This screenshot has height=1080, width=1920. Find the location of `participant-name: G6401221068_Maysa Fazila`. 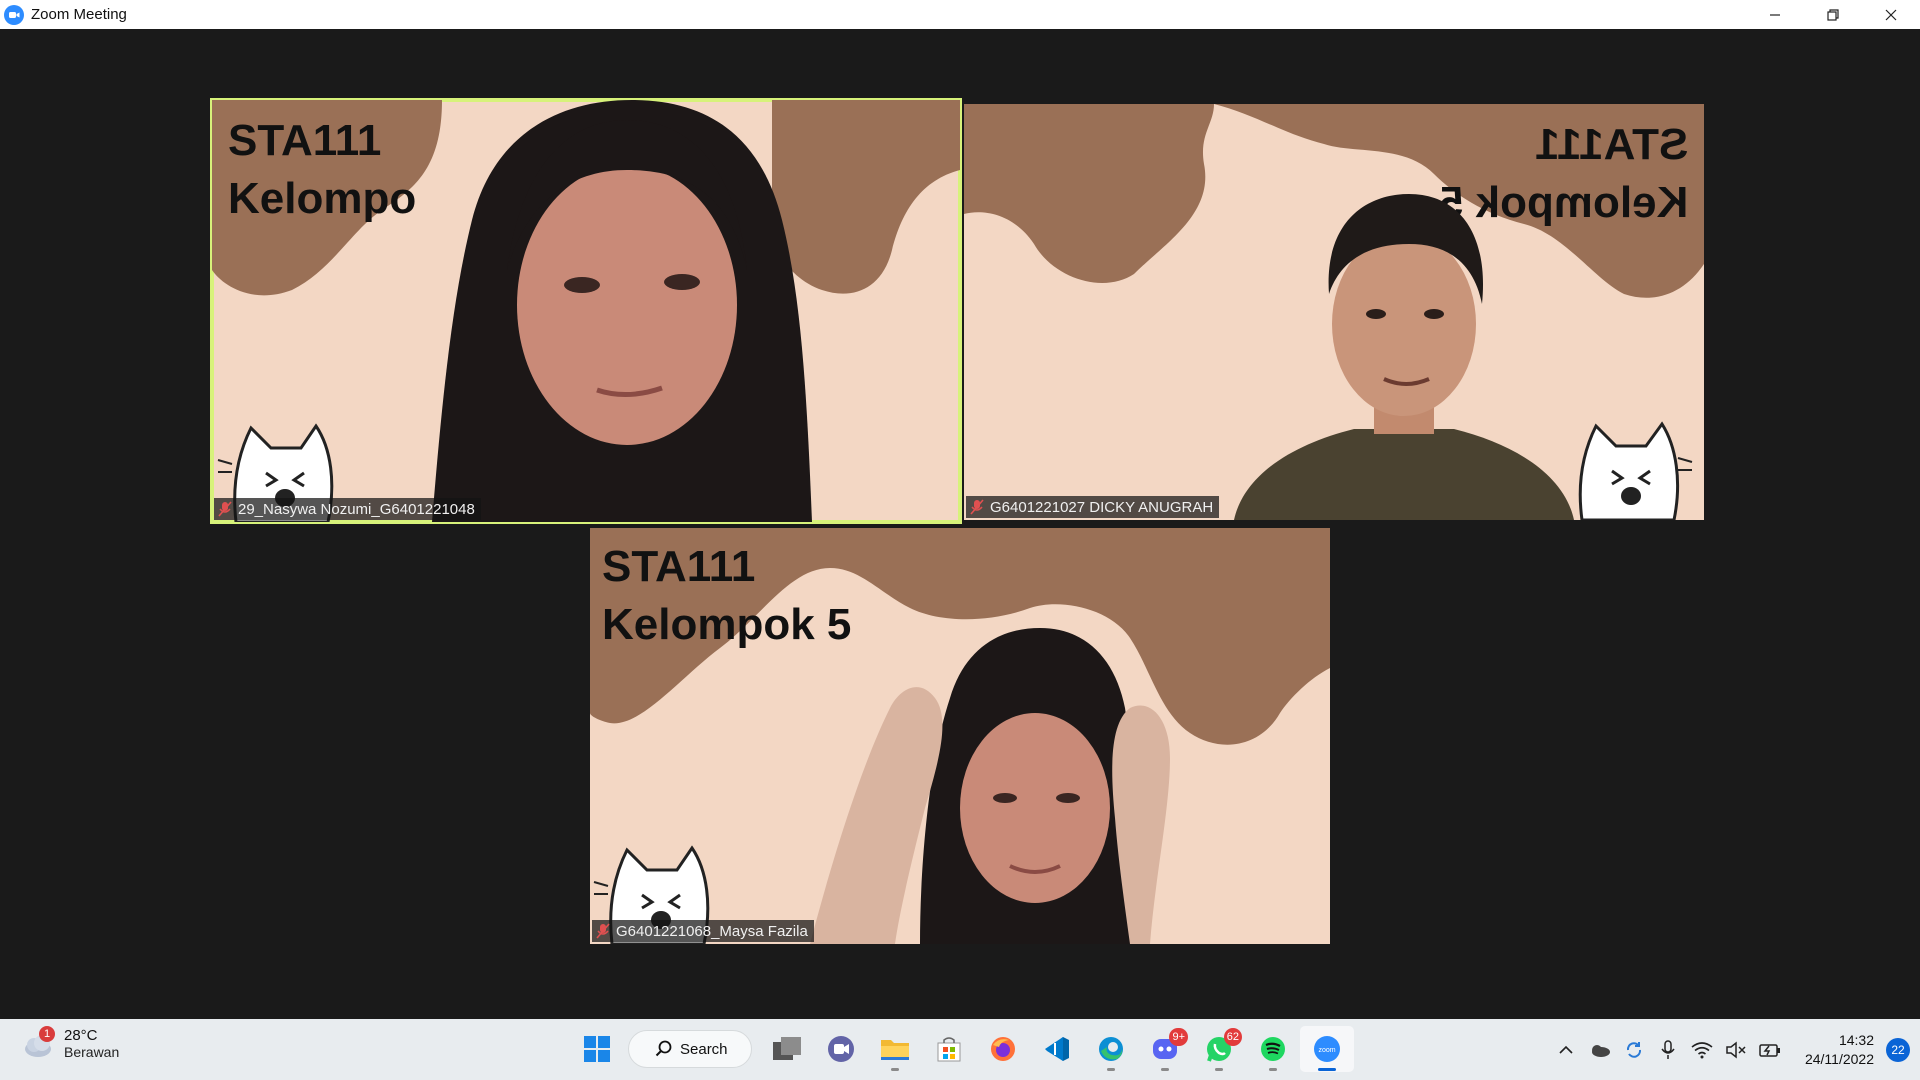

participant-name: G6401221068_Maysa Fazila is located at coordinates (712, 931).